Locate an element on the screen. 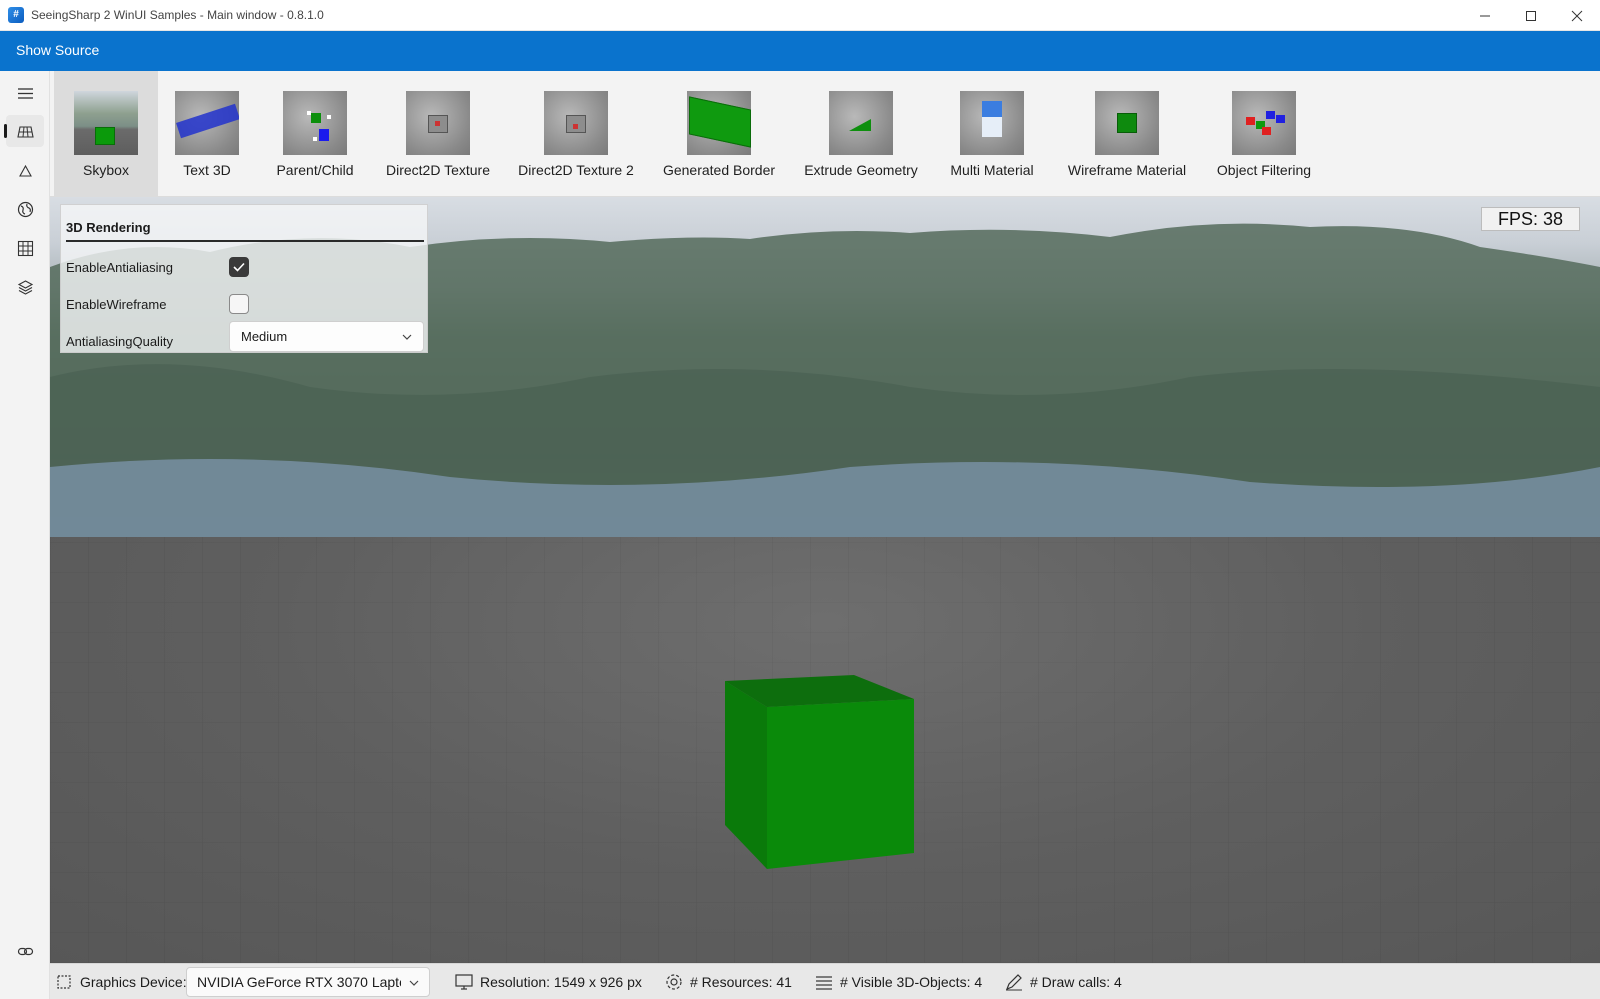 The width and height of the screenshot is (1600, 999). graphics-device-section: Graphics Device: is located at coordinates (120, 981).